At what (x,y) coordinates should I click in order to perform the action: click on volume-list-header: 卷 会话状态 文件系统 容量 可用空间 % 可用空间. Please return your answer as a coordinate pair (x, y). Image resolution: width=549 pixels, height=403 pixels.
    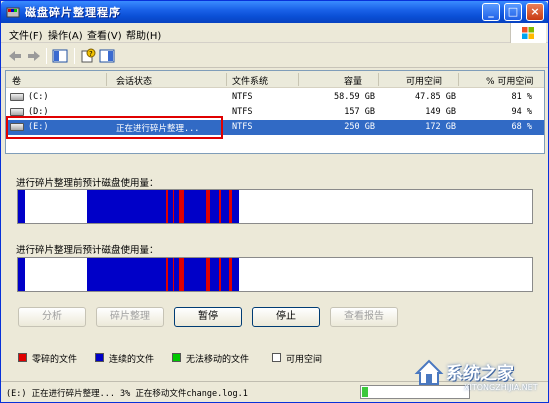
    Looking at the image, I should click on (275, 79).